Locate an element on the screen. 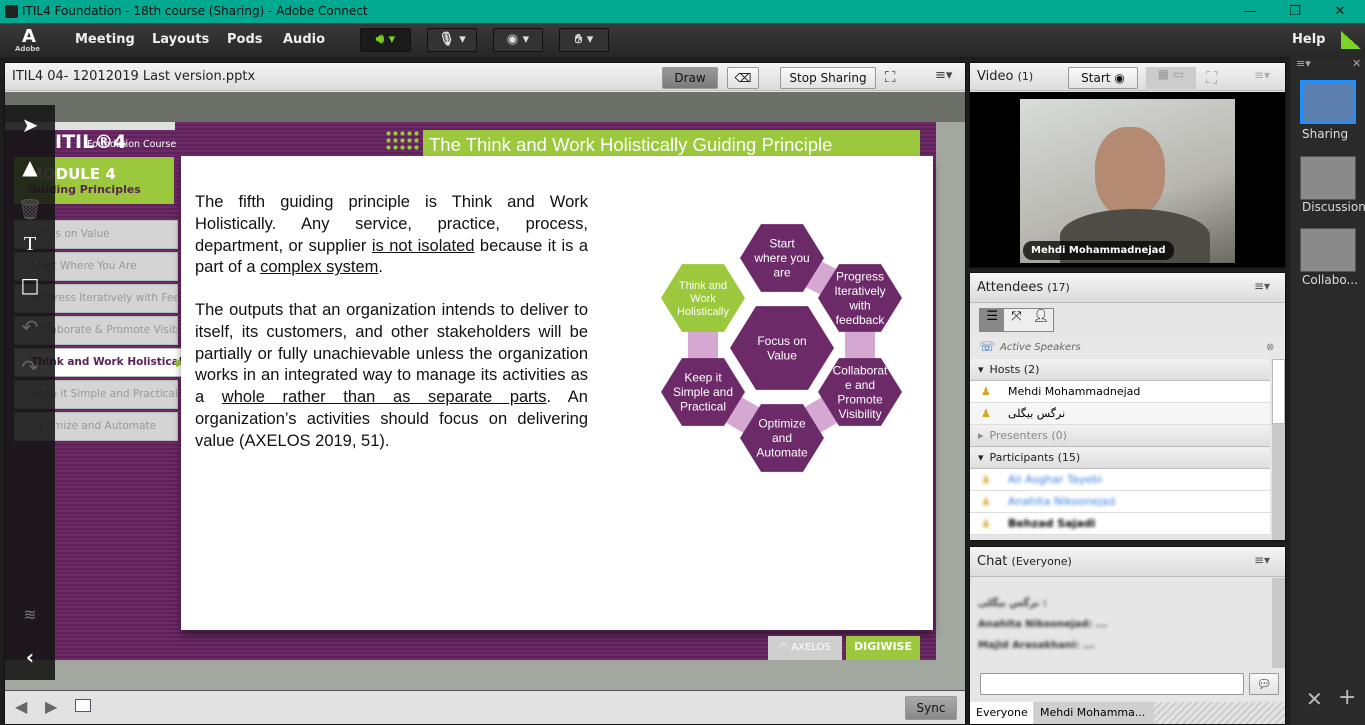 This screenshot has width=1365, height=725. layout-label: Sharing is located at coordinates (1325, 134).